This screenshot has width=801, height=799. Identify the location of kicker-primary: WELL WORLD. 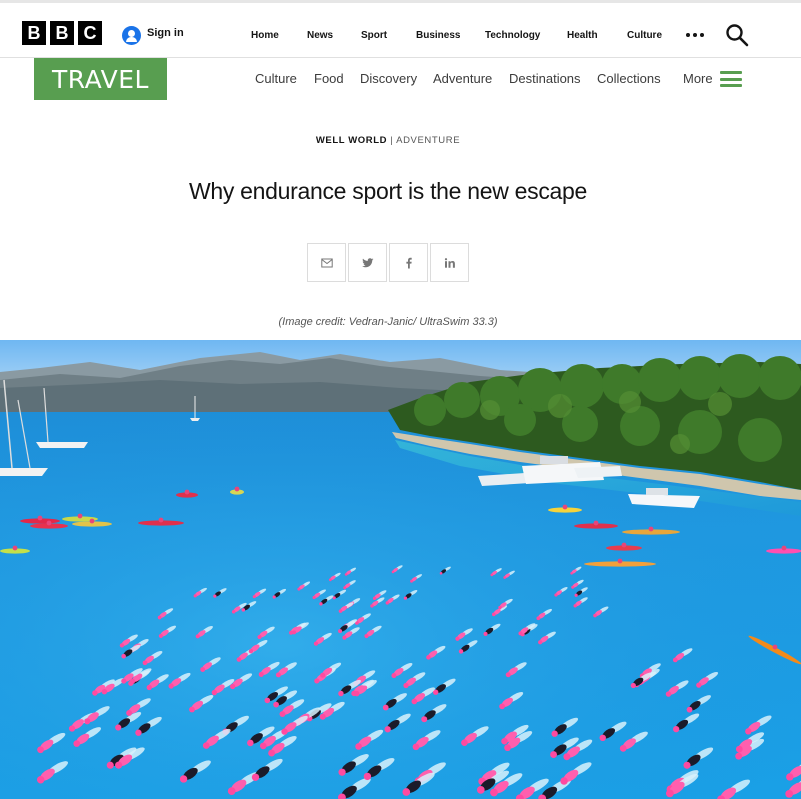
(351, 140).